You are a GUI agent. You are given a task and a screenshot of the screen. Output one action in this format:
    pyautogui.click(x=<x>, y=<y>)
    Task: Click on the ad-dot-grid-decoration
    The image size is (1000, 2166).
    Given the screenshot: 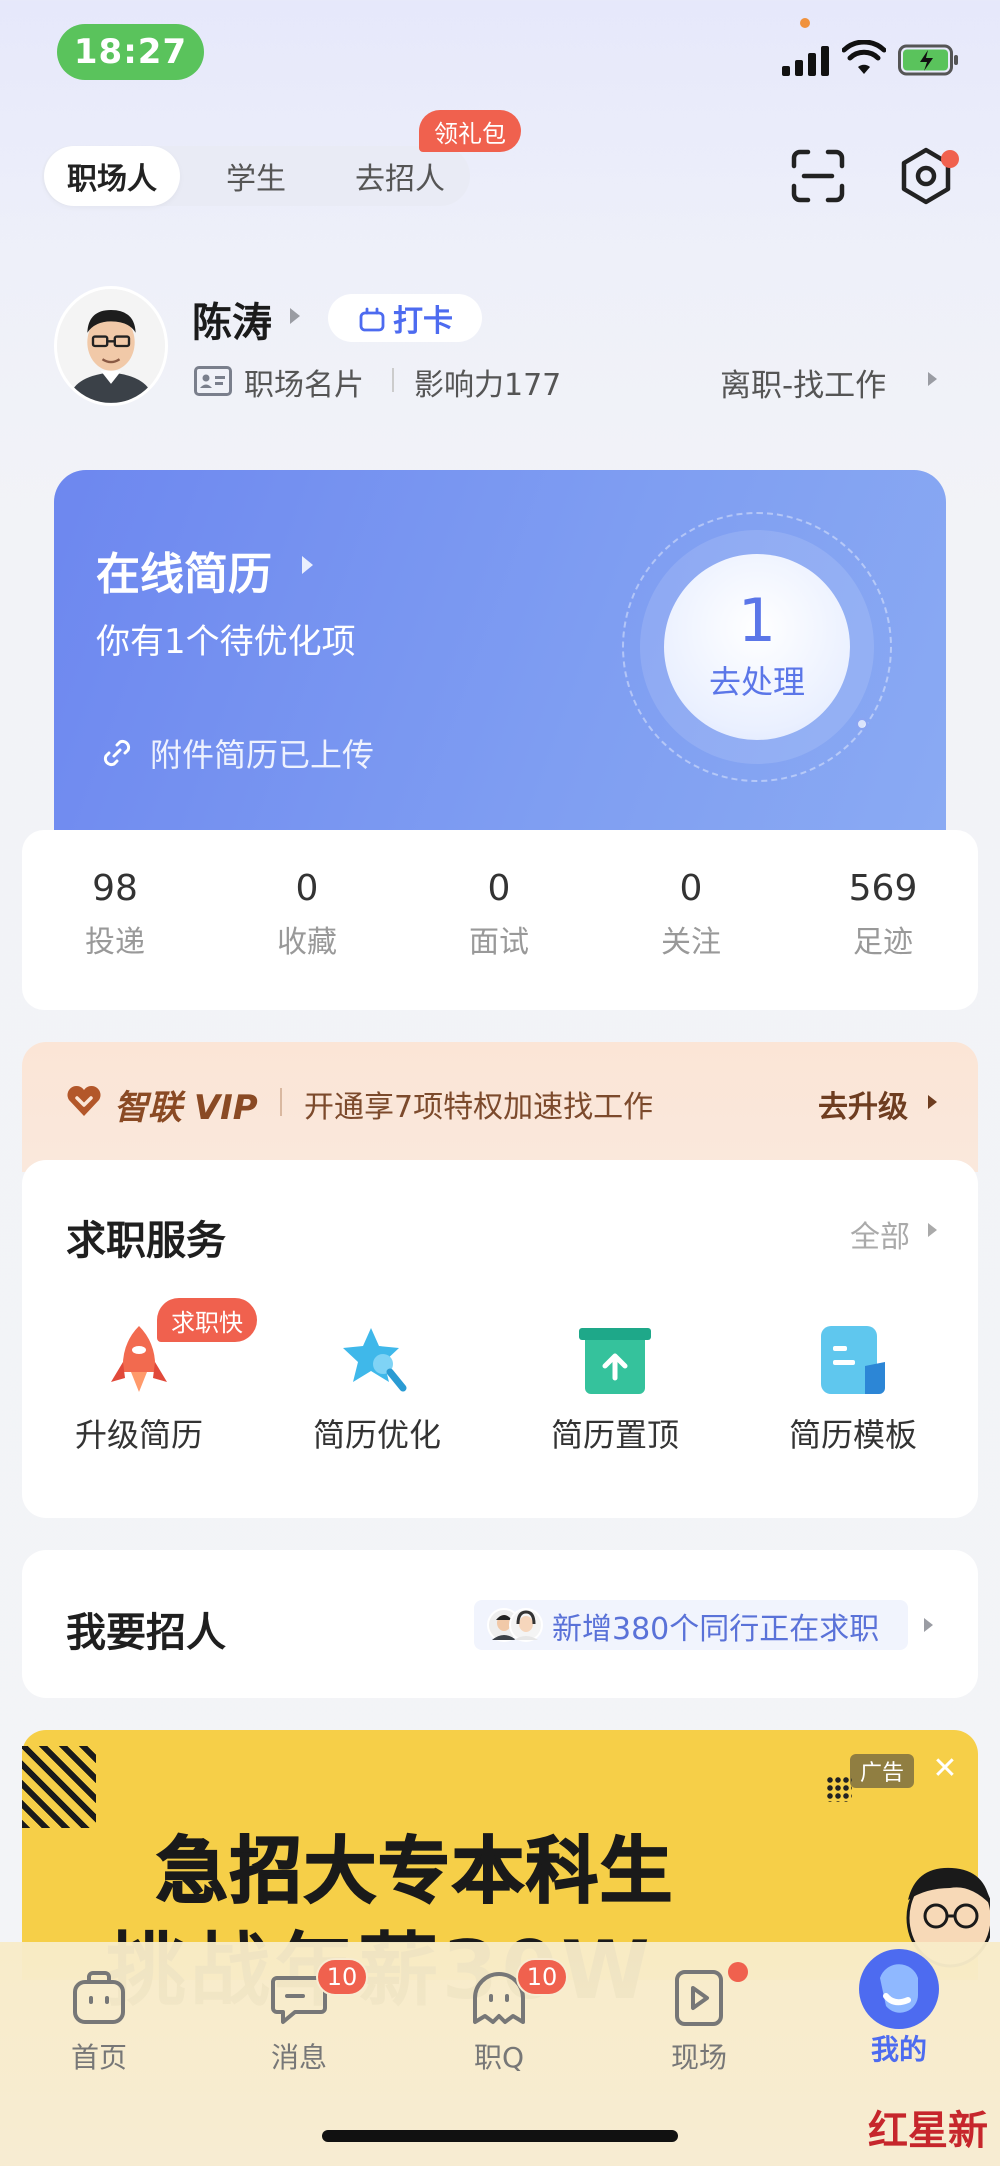 What is the action you would take?
    pyautogui.click(x=839, y=1789)
    